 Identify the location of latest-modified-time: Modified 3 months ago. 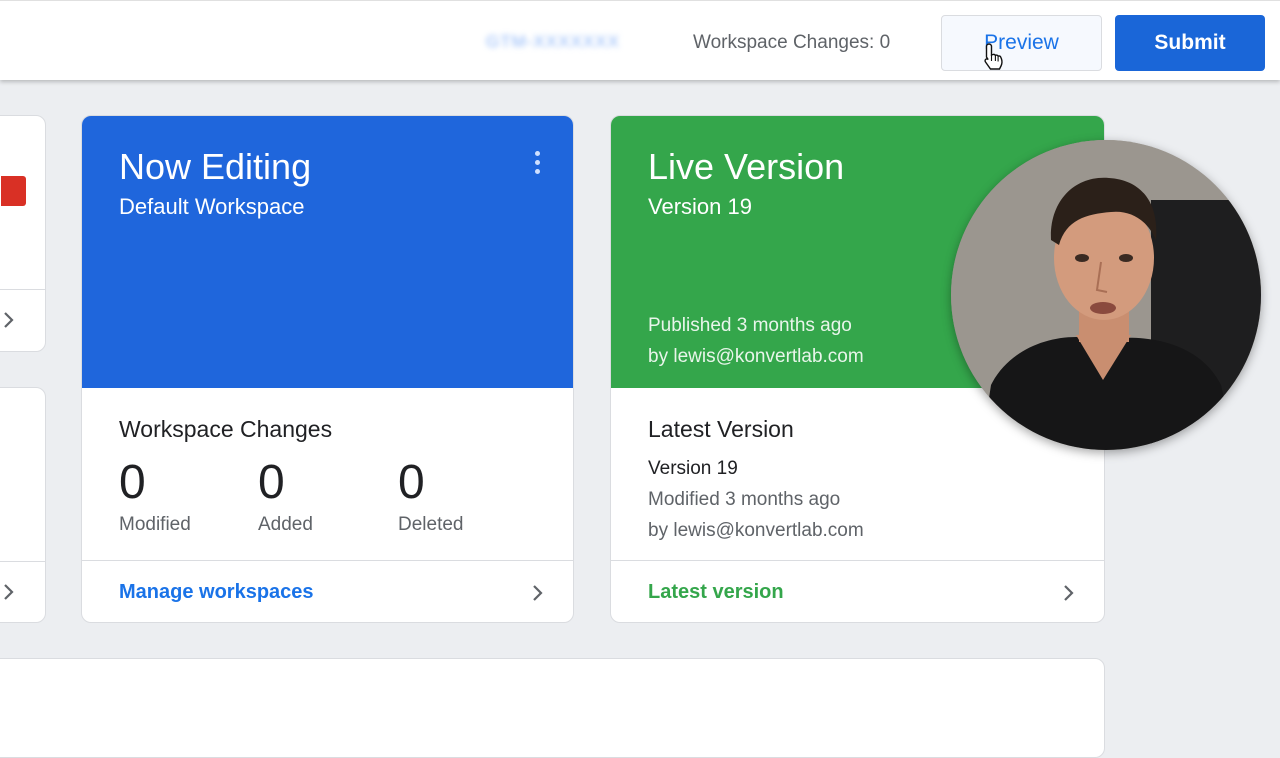
(744, 499).